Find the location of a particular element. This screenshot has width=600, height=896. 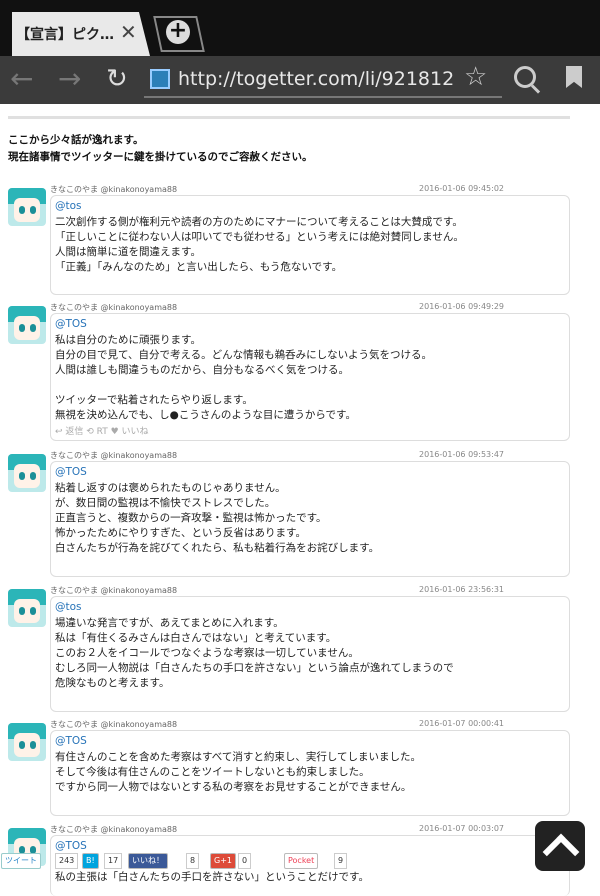

forward-arrow-icon: → is located at coordinates (69, 78).